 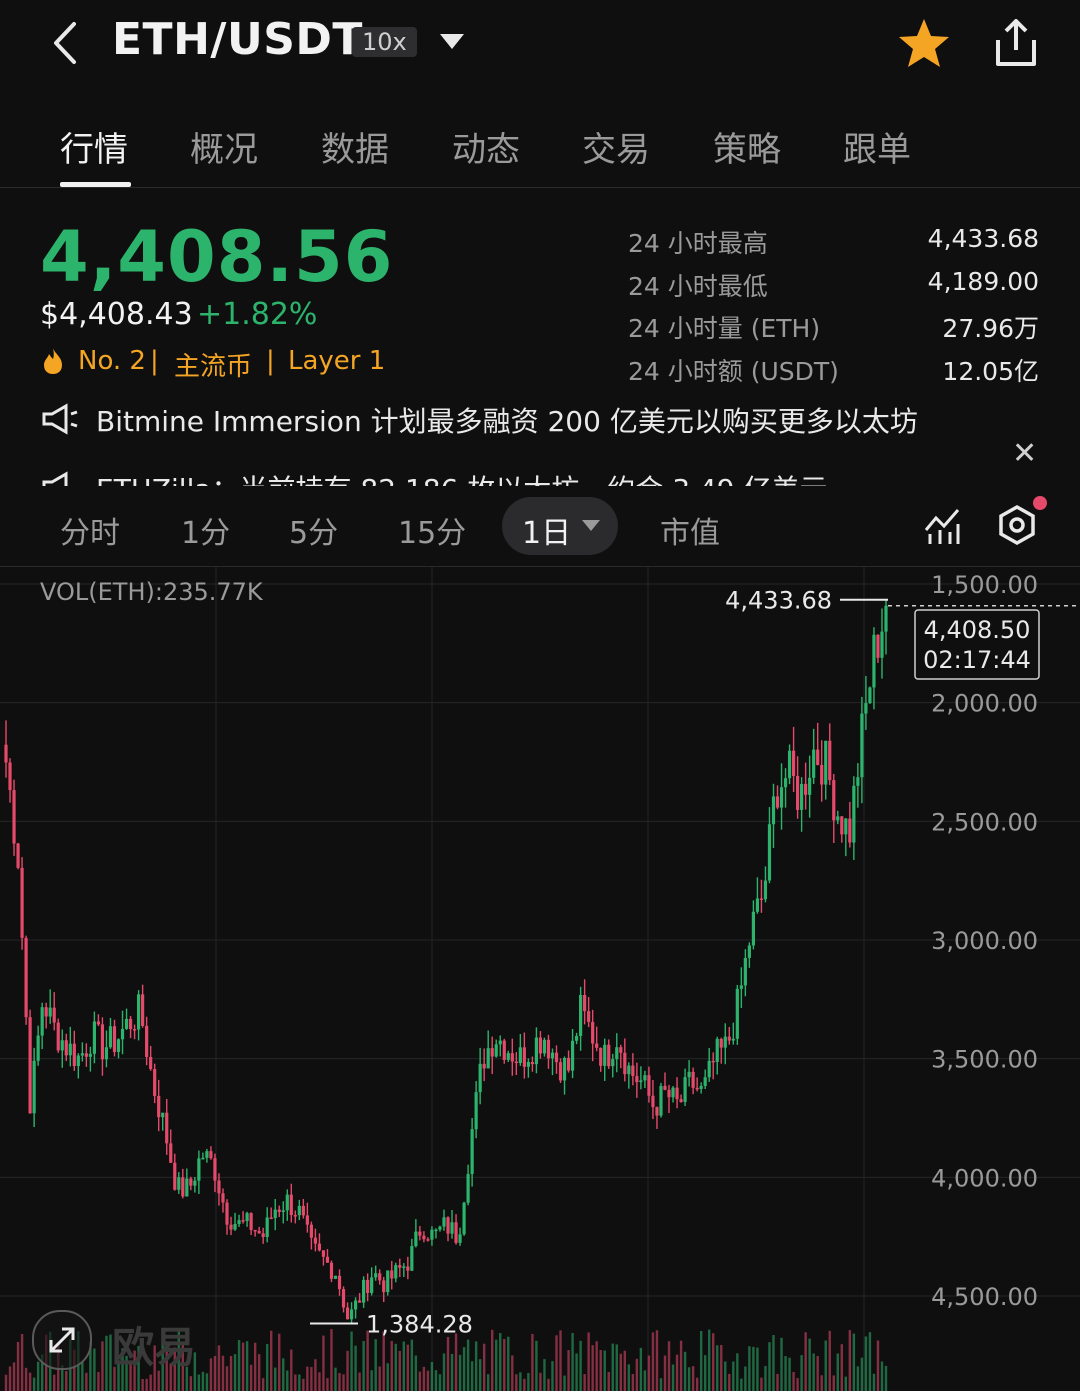 What do you see at coordinates (237, 39) in the screenshot?
I see `pair-title: ETH/USDT` at bounding box center [237, 39].